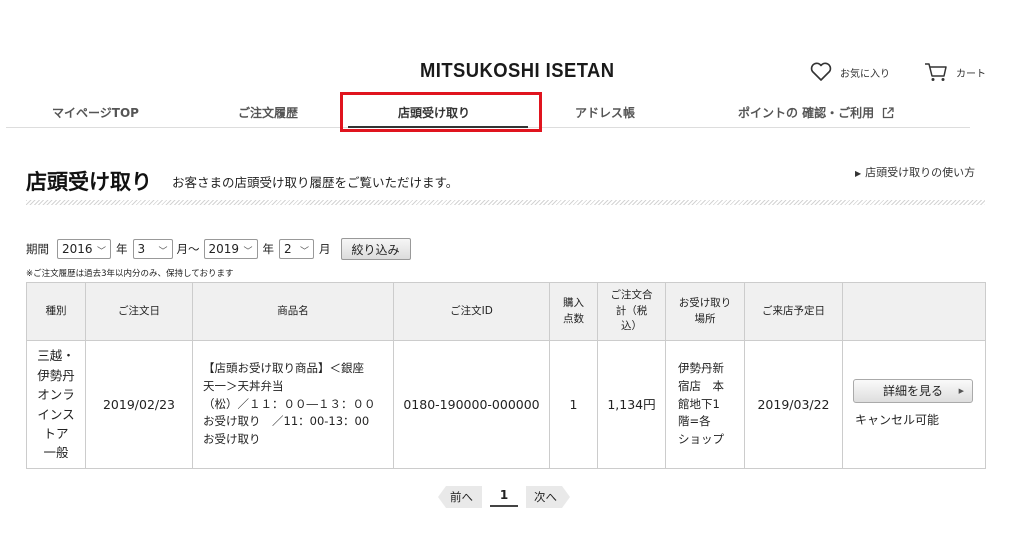 The width and height of the screenshot is (1011, 536). What do you see at coordinates (517, 71) in the screenshot?
I see `brand-logo: MITSUKOSHI ISETAN` at bounding box center [517, 71].